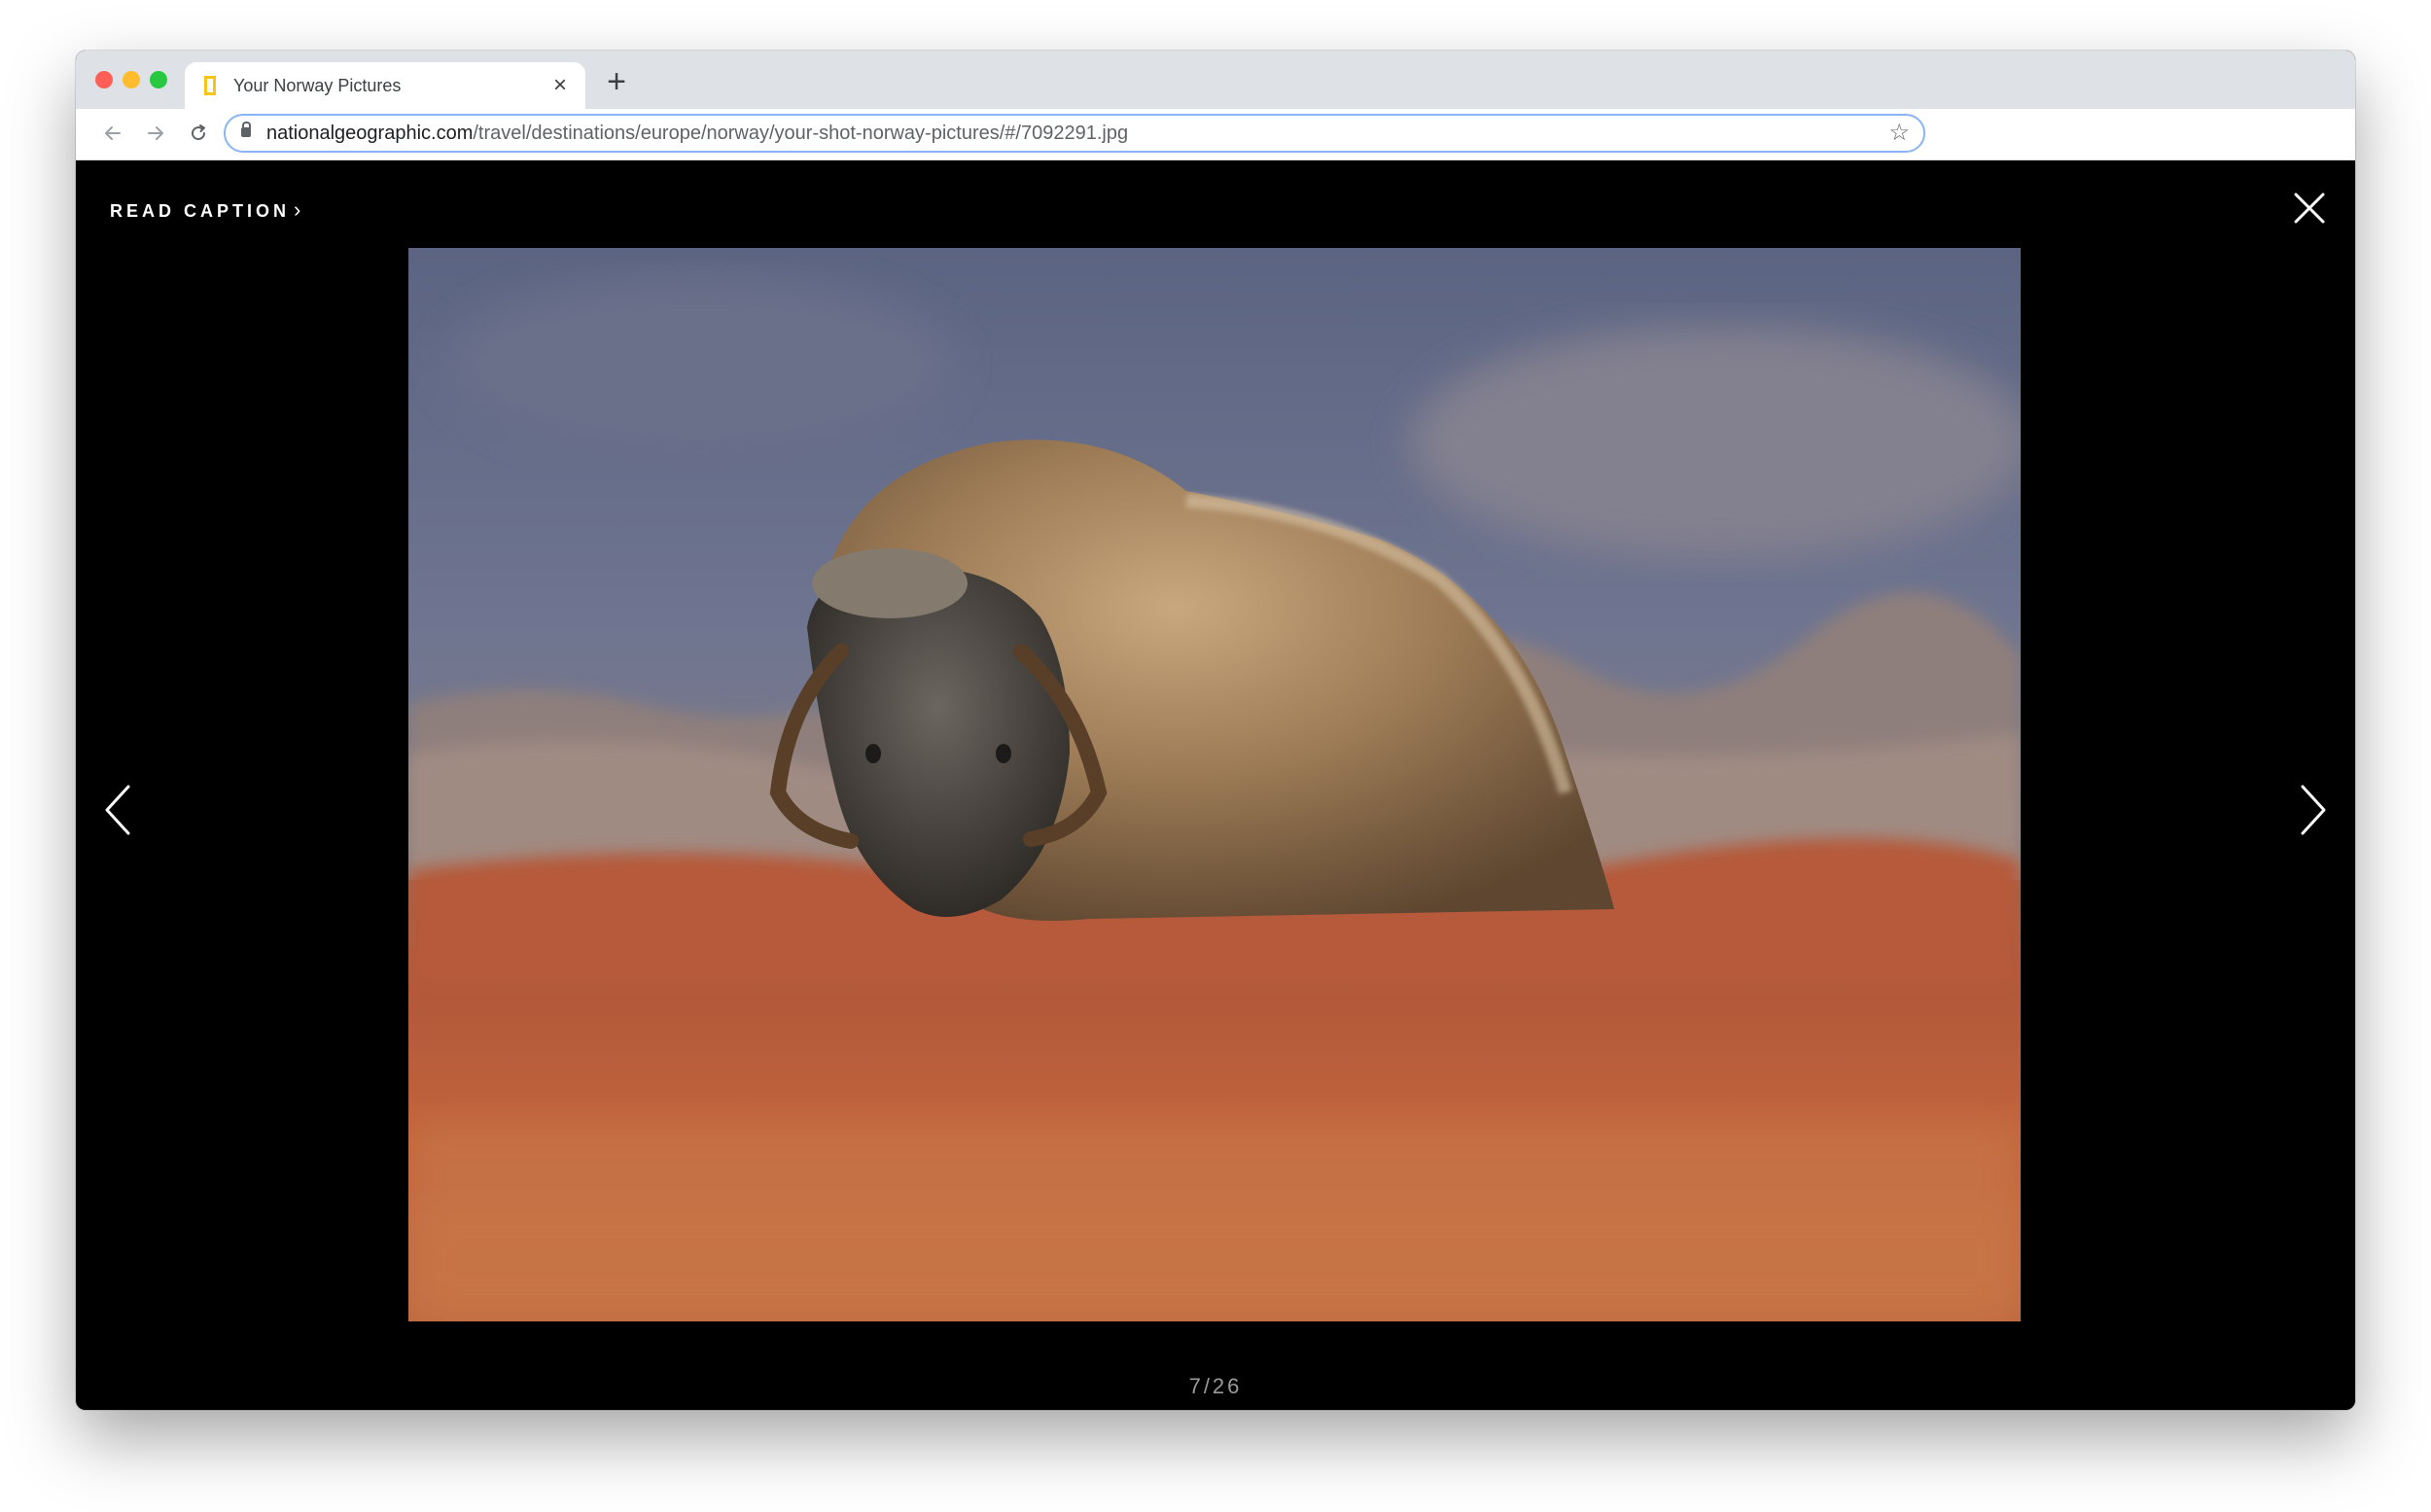 Image resolution: width=2431 pixels, height=1512 pixels. I want to click on tab-title: Your Norway Pictures, so click(317, 85).